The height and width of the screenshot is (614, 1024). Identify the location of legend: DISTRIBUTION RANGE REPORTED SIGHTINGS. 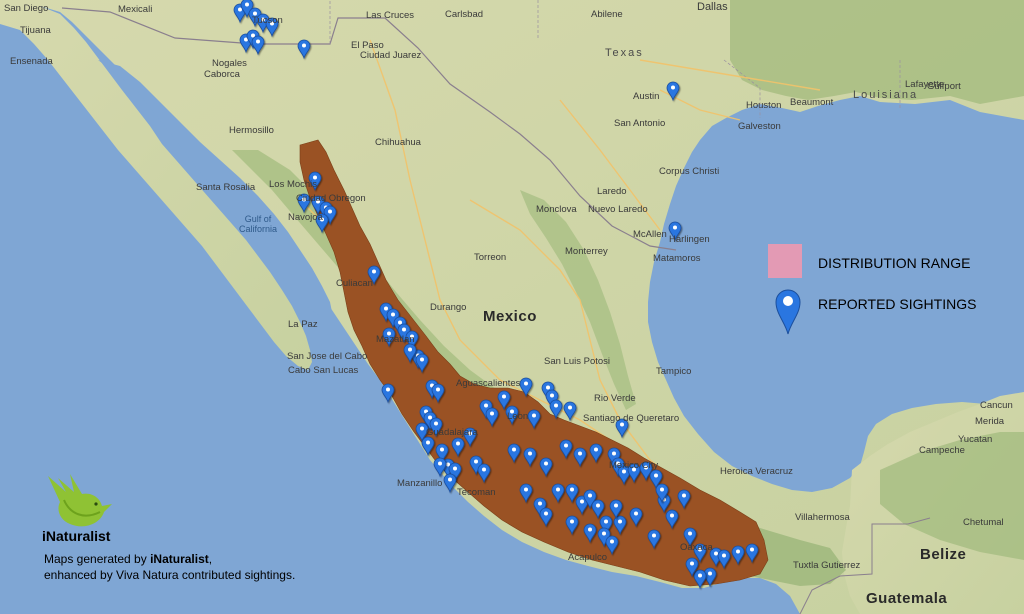
(885, 294).